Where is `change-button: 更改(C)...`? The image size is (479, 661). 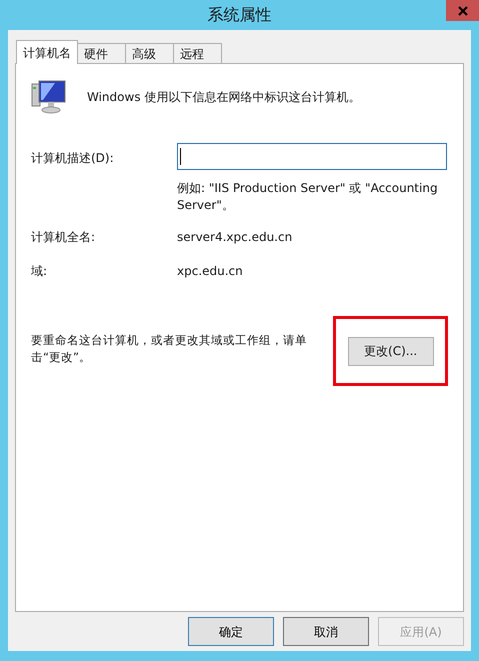
change-button: 更改(C)... is located at coordinates (391, 351).